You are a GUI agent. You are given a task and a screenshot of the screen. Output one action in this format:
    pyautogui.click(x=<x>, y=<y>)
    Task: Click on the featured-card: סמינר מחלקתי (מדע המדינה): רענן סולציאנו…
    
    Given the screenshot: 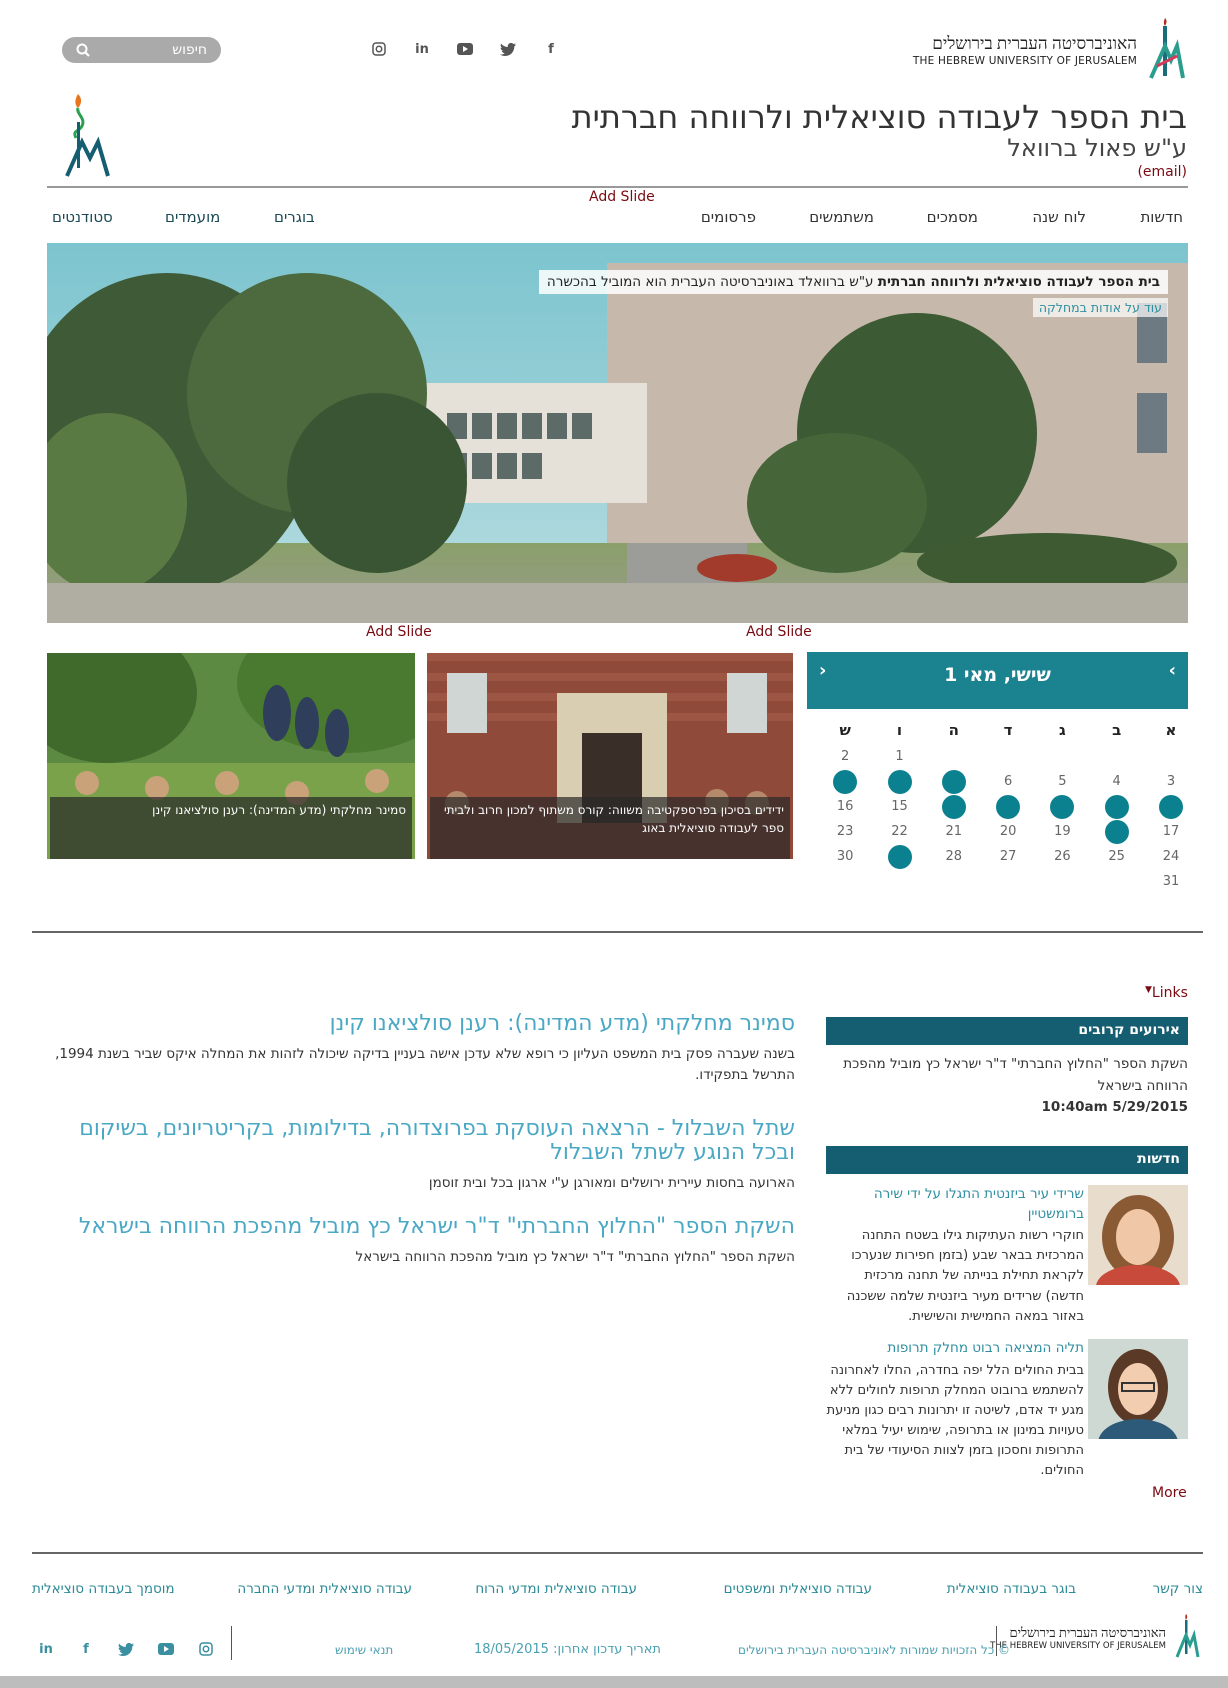 What is the action you would take?
    pyautogui.click(x=231, y=756)
    